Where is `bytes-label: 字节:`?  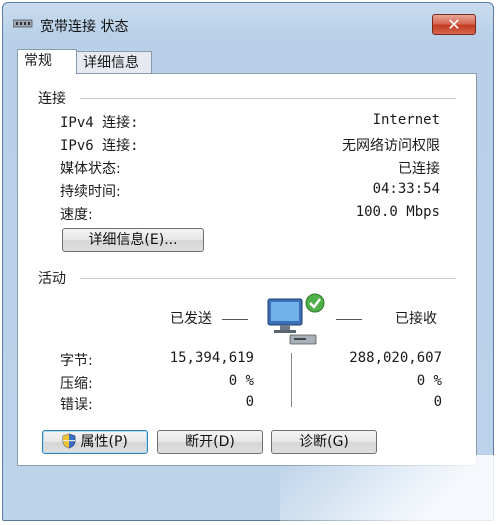
bytes-label: 字节: is located at coordinates (76, 361).